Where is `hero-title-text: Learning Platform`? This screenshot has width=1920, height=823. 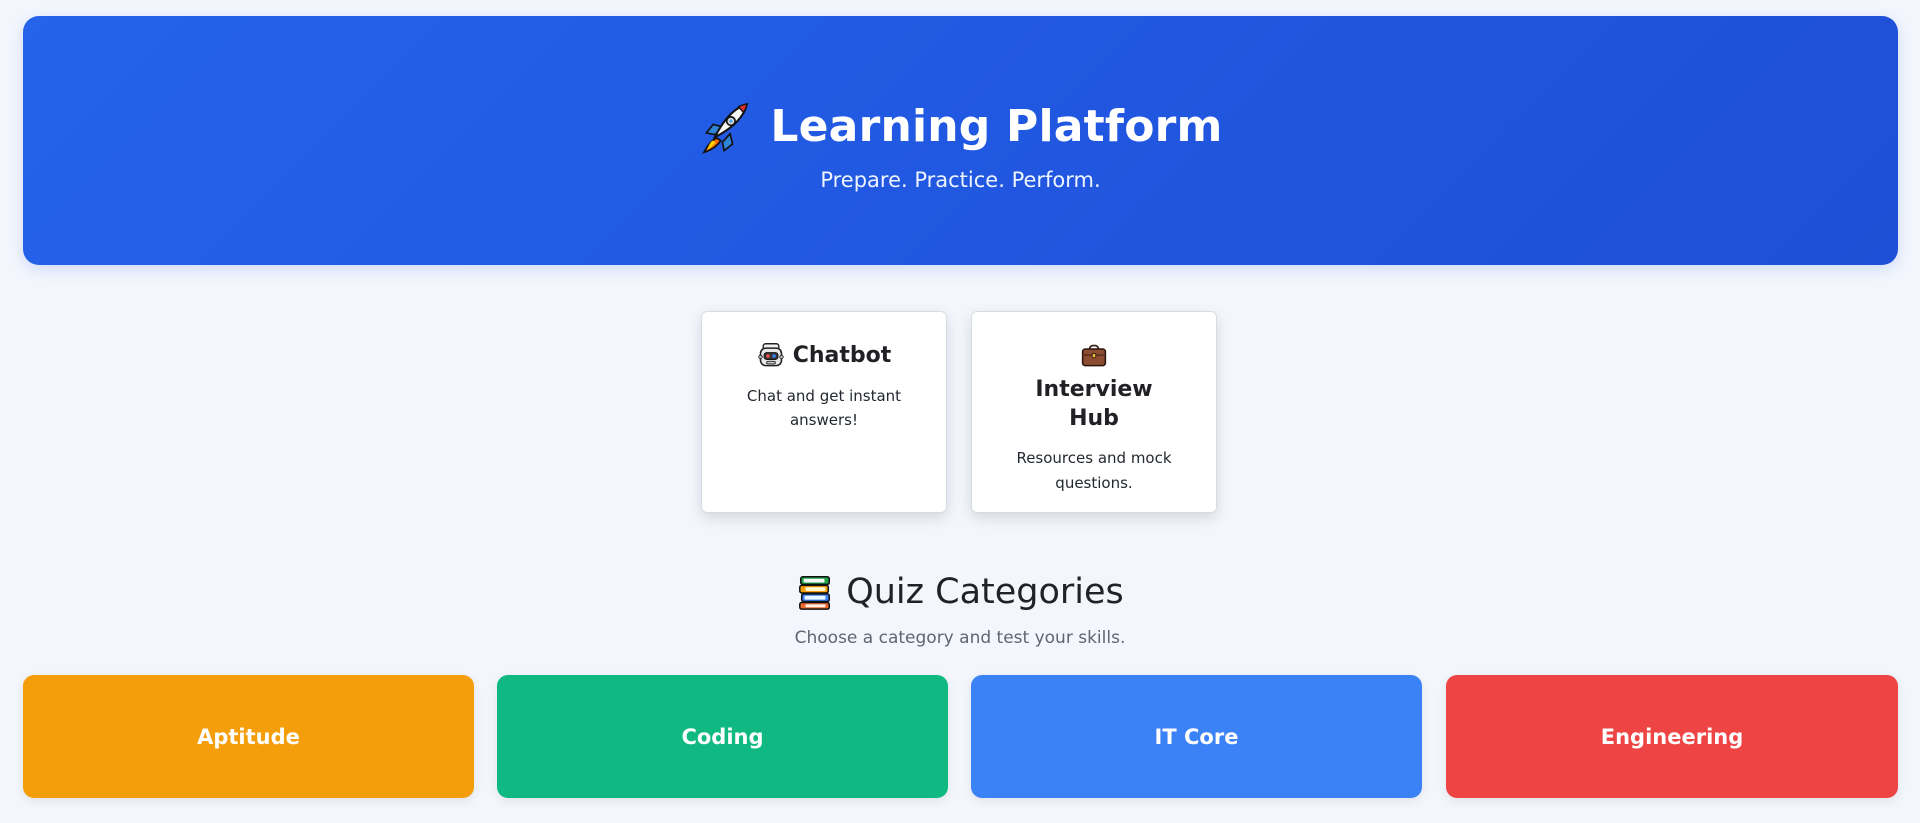 hero-title-text: Learning Platform is located at coordinates (996, 126).